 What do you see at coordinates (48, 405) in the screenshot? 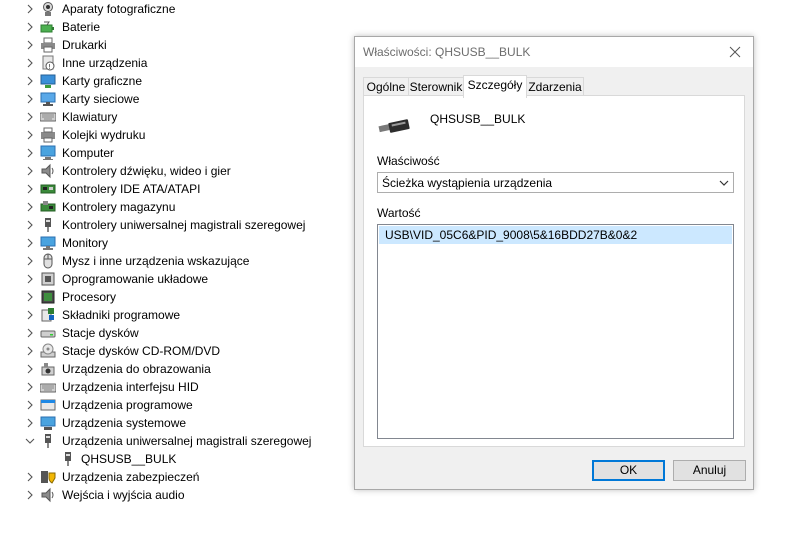
I see `software-device-icon` at bounding box center [48, 405].